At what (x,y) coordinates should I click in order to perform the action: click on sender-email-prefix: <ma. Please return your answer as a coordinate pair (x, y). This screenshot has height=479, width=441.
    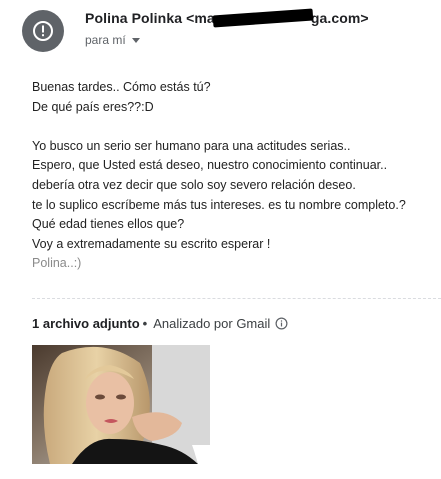
    Looking at the image, I should click on (200, 18).